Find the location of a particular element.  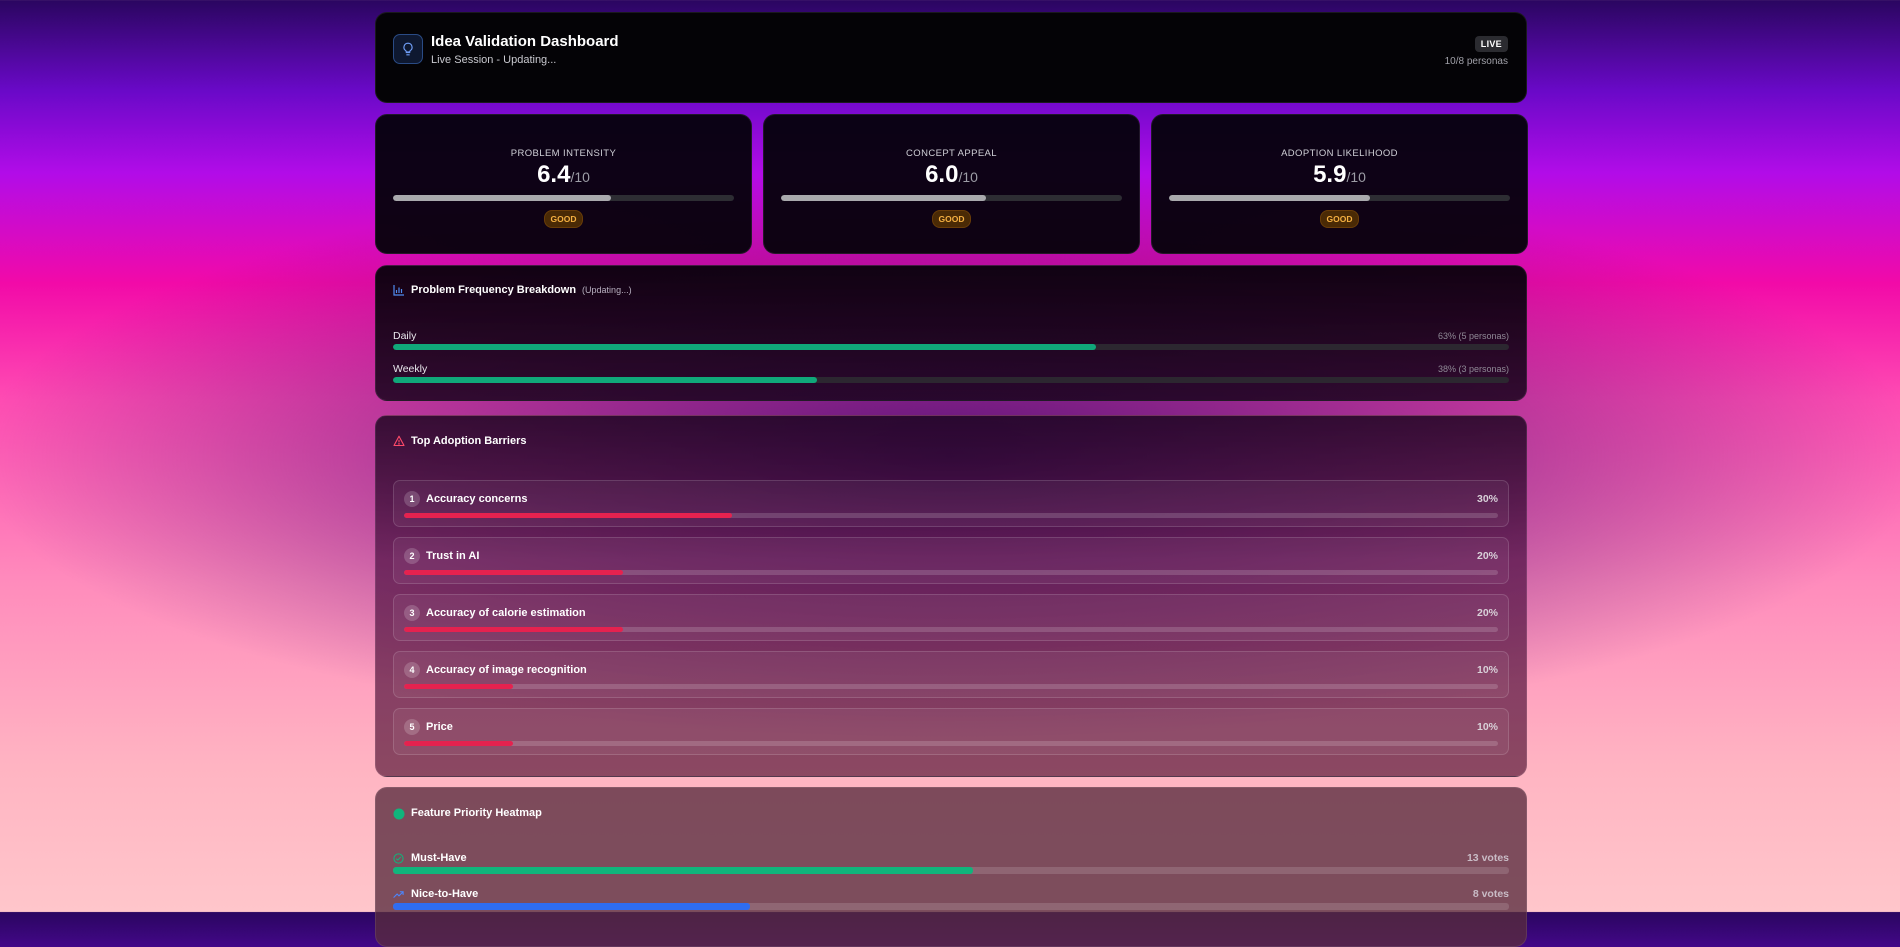

barrier-item: 5 Price 10% is located at coordinates (951, 731).